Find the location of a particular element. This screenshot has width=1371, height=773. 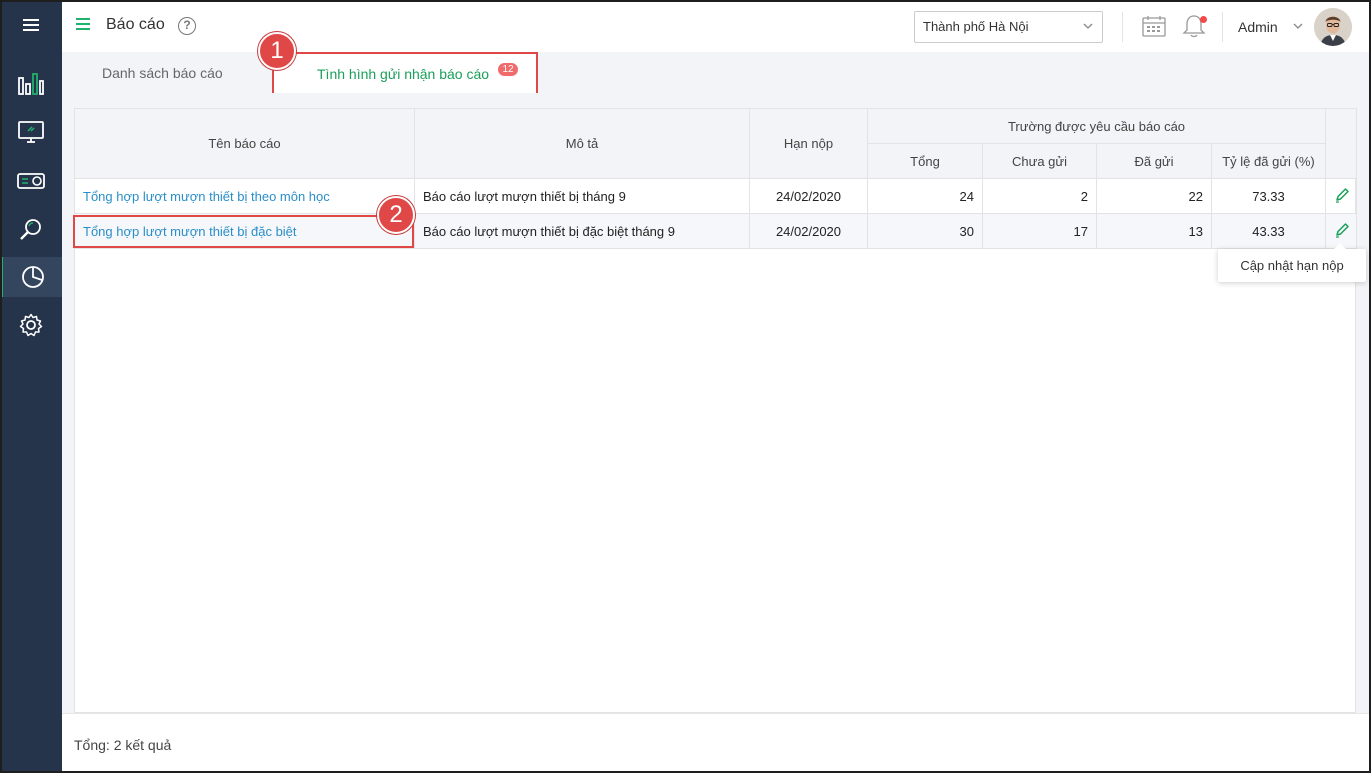

tab-report-status: Tình hình gửi nhận báo cáo 12 is located at coordinates (405, 74).